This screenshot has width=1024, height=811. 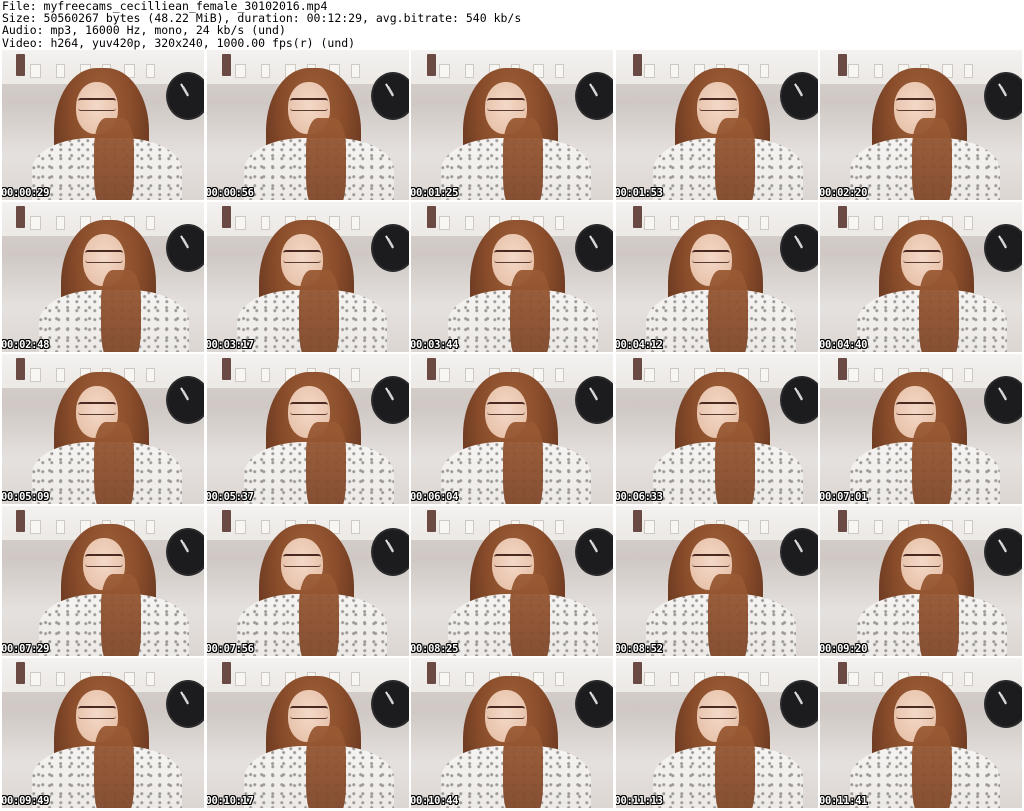 What do you see at coordinates (26, 345) in the screenshot?
I see `thumbnail-timestamp: 00:02:48` at bounding box center [26, 345].